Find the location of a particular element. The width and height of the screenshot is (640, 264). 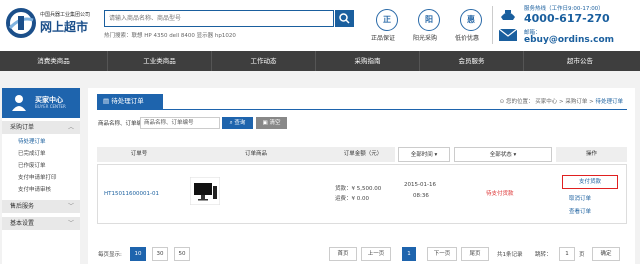

nav-consumer-goods: 消费类商品 is located at coordinates (54, 61).